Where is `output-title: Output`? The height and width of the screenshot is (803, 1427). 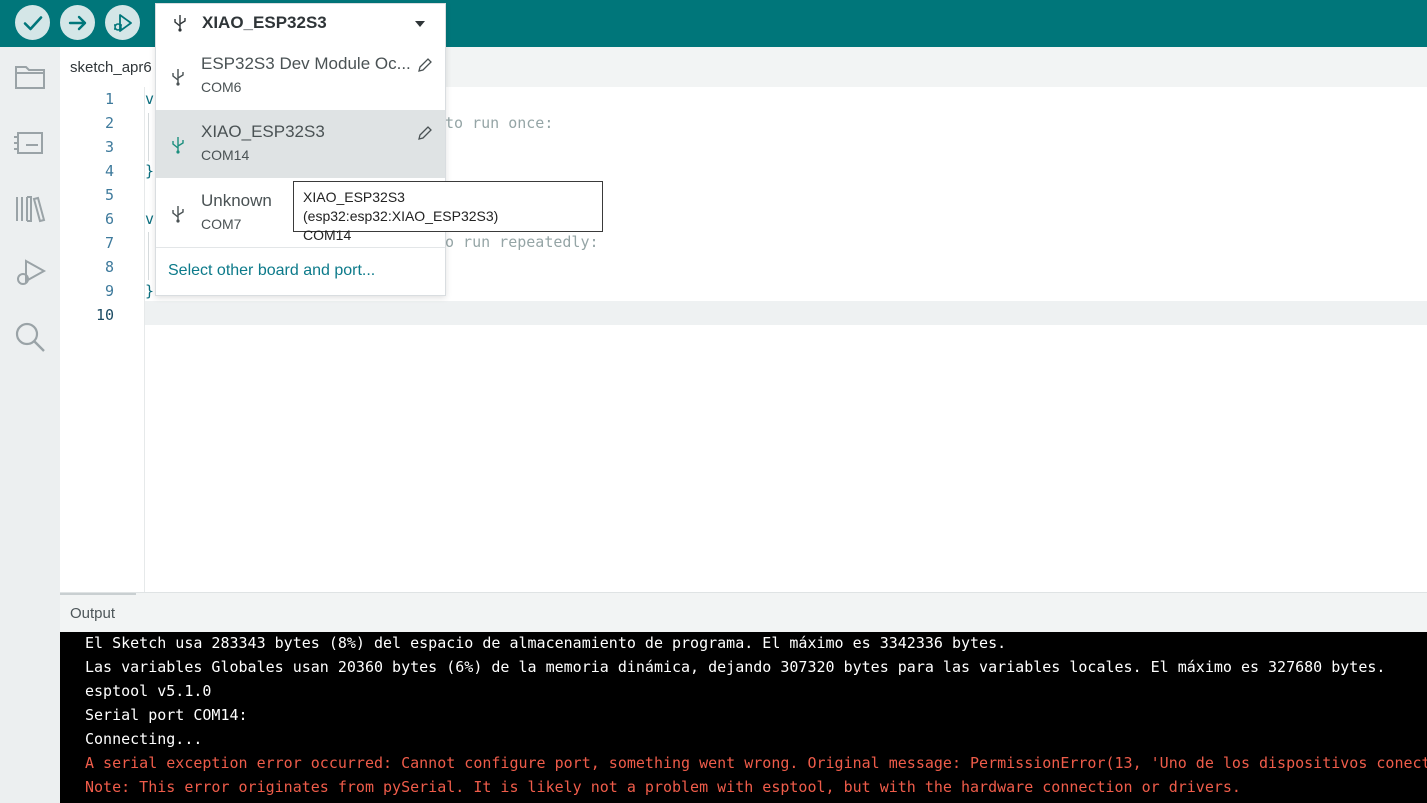 output-title: Output is located at coordinates (92, 613).